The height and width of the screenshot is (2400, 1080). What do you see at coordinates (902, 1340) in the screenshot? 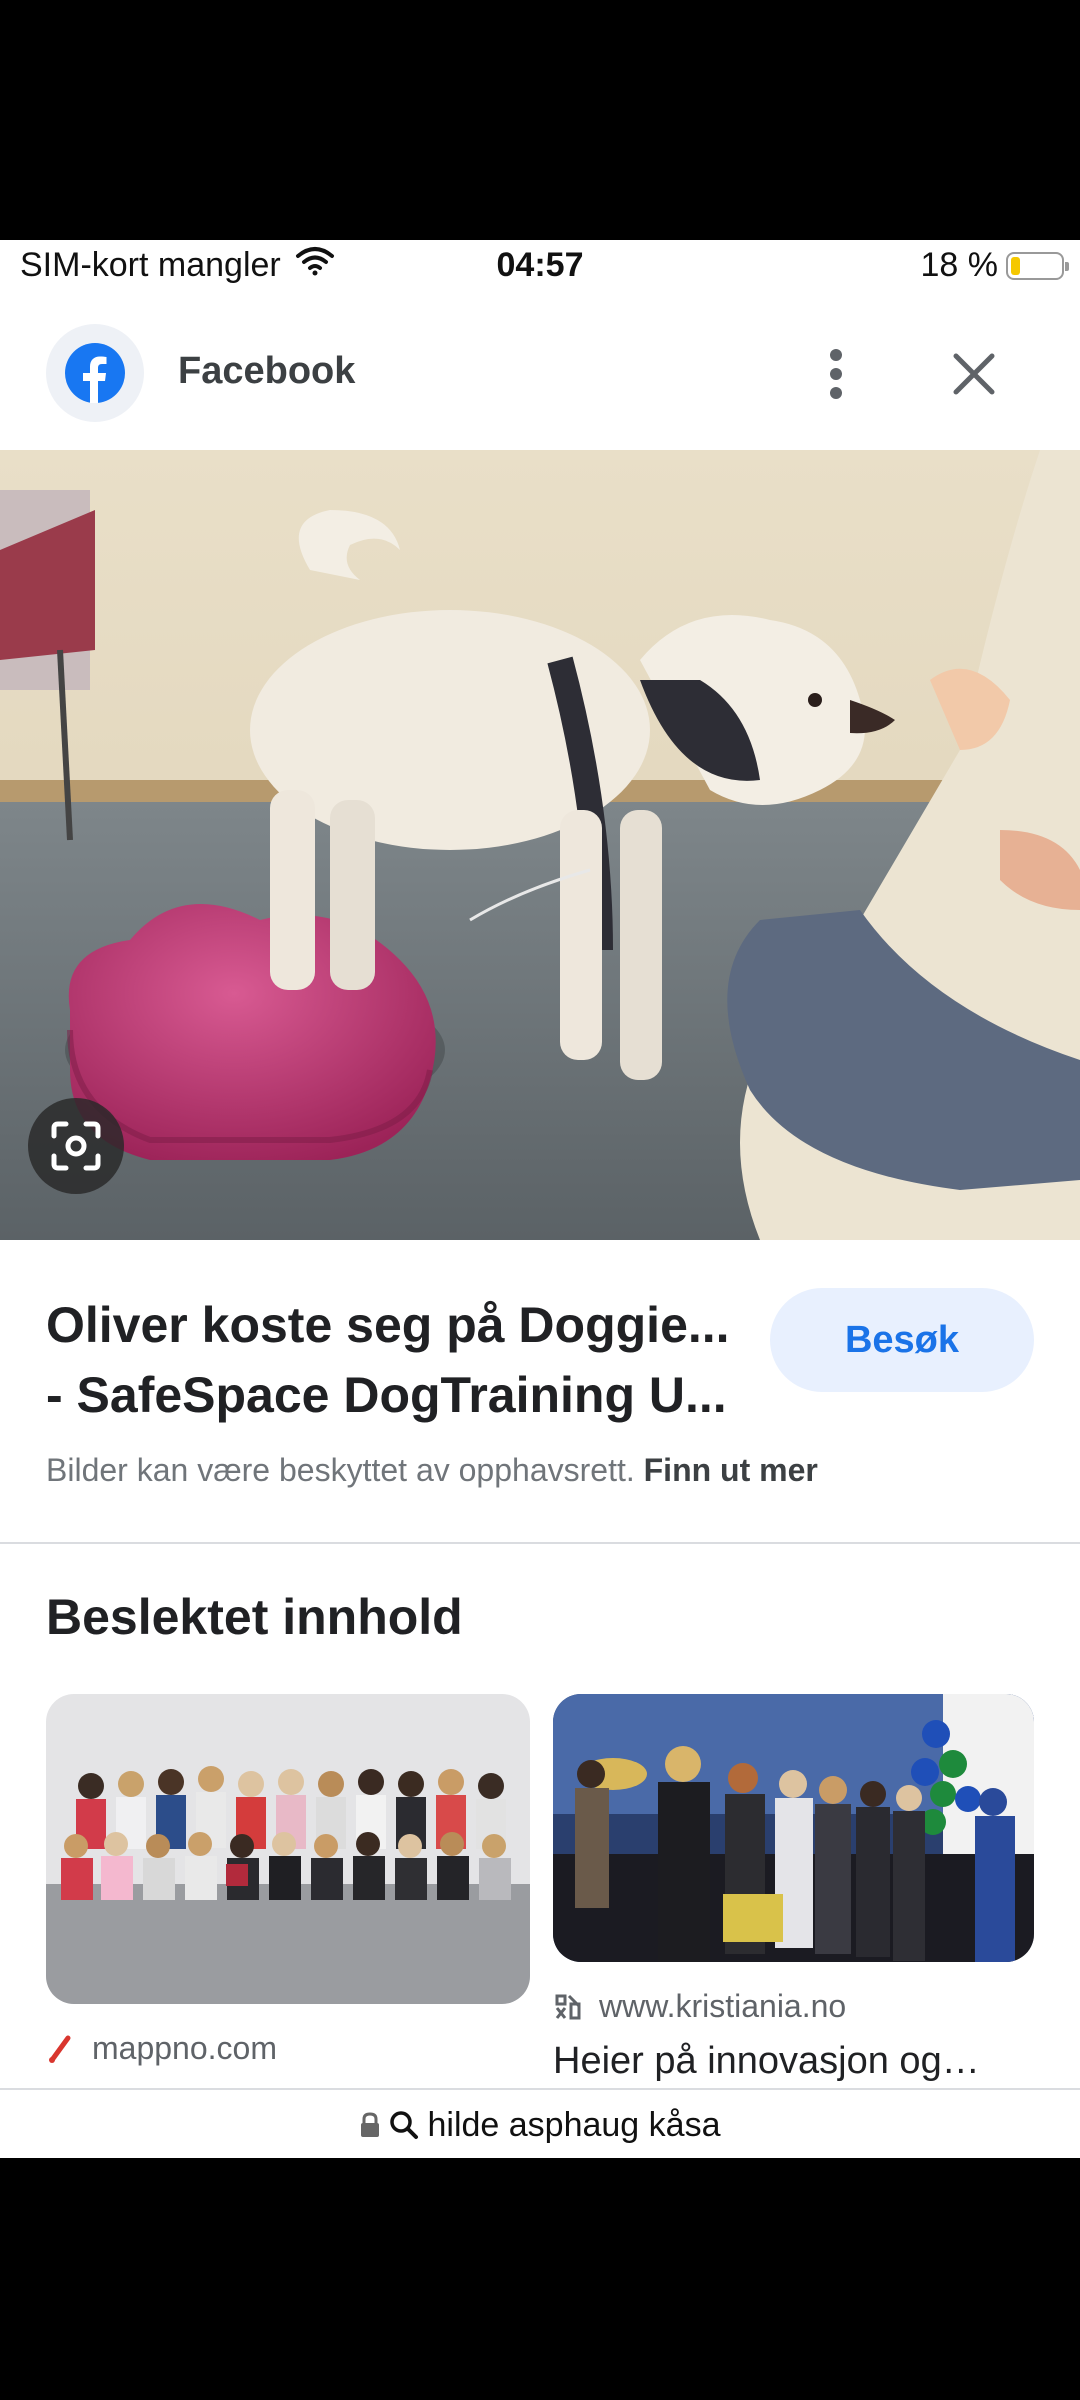
I see `visit-button: Besøk` at bounding box center [902, 1340].